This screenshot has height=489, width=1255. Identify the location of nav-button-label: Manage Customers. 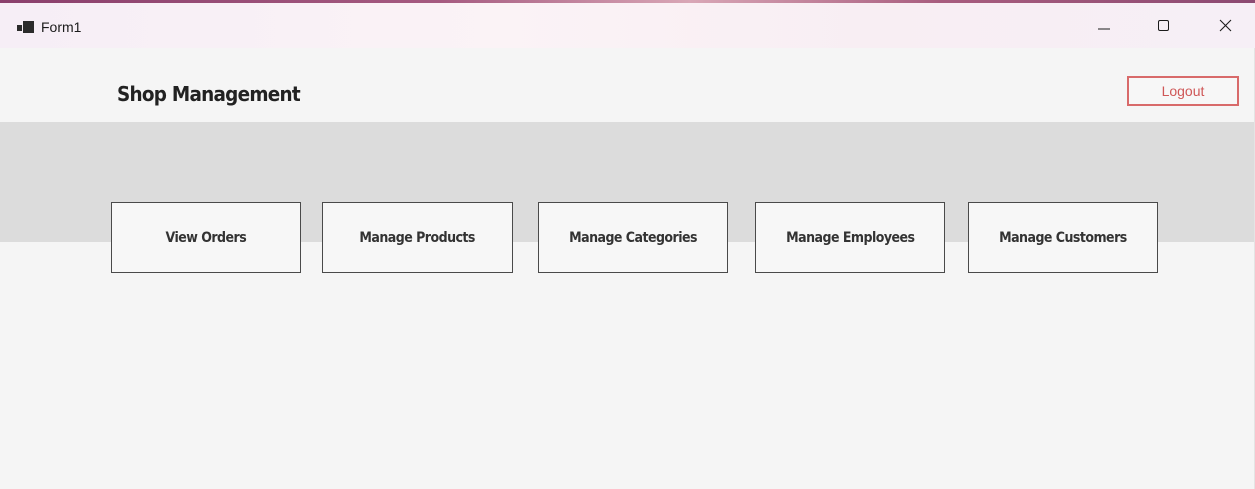
(1063, 237).